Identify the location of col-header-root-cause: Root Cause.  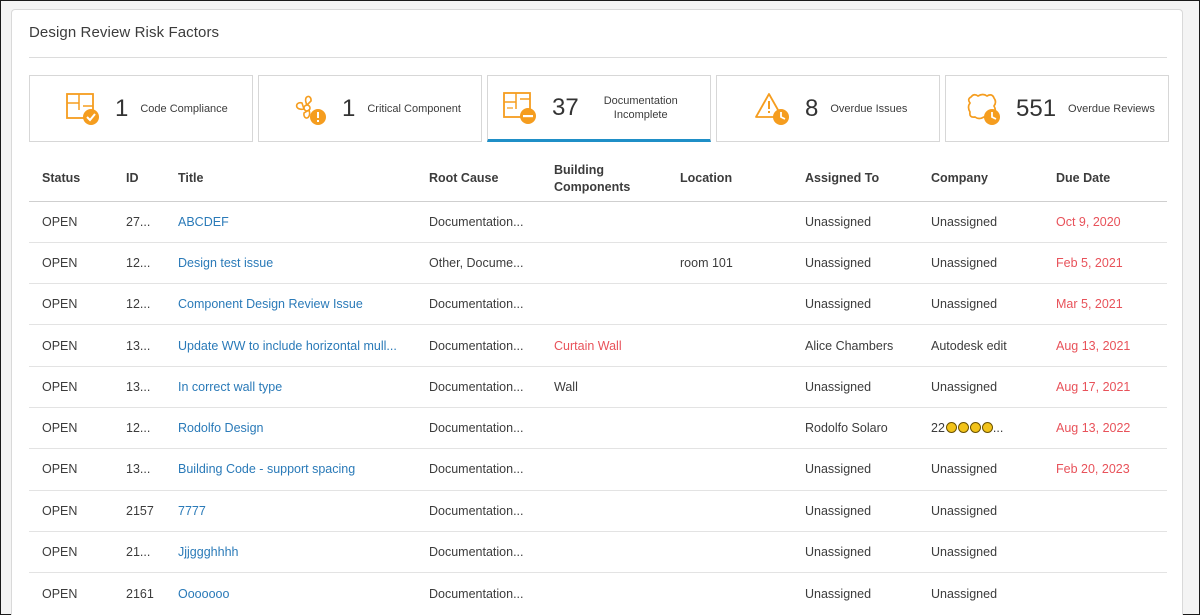
(478, 179).